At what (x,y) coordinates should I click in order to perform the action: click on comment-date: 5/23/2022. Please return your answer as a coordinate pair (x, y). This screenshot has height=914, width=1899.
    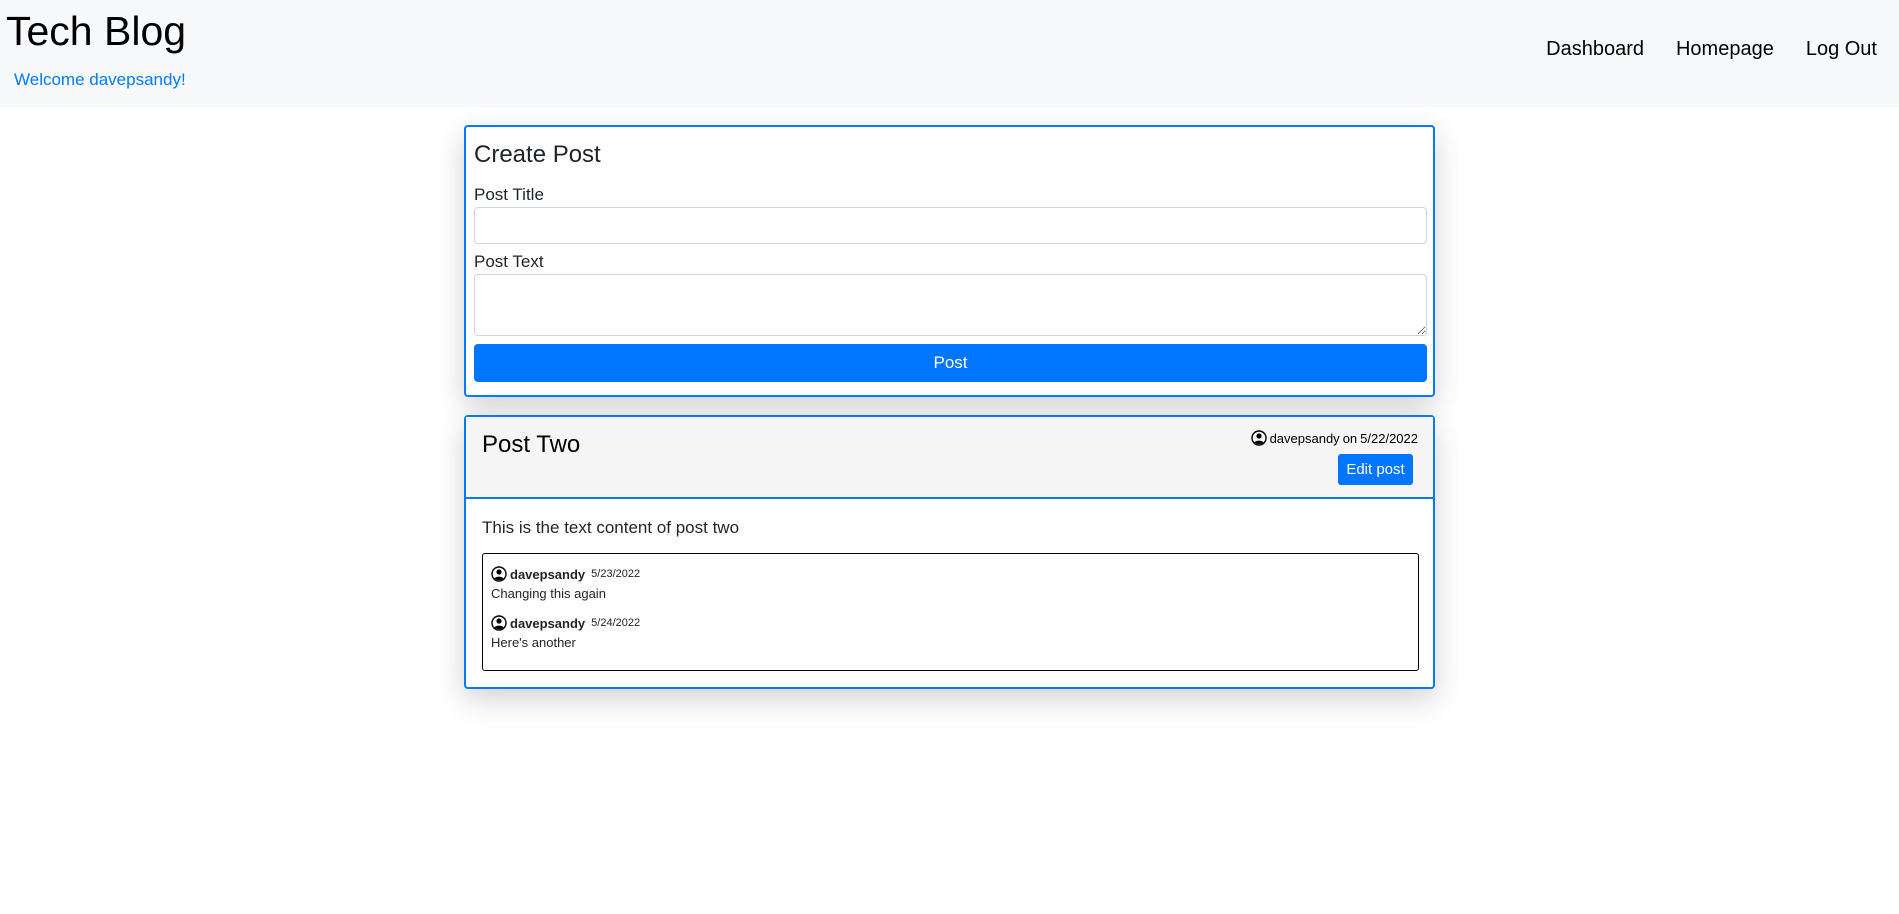
    Looking at the image, I should click on (616, 574).